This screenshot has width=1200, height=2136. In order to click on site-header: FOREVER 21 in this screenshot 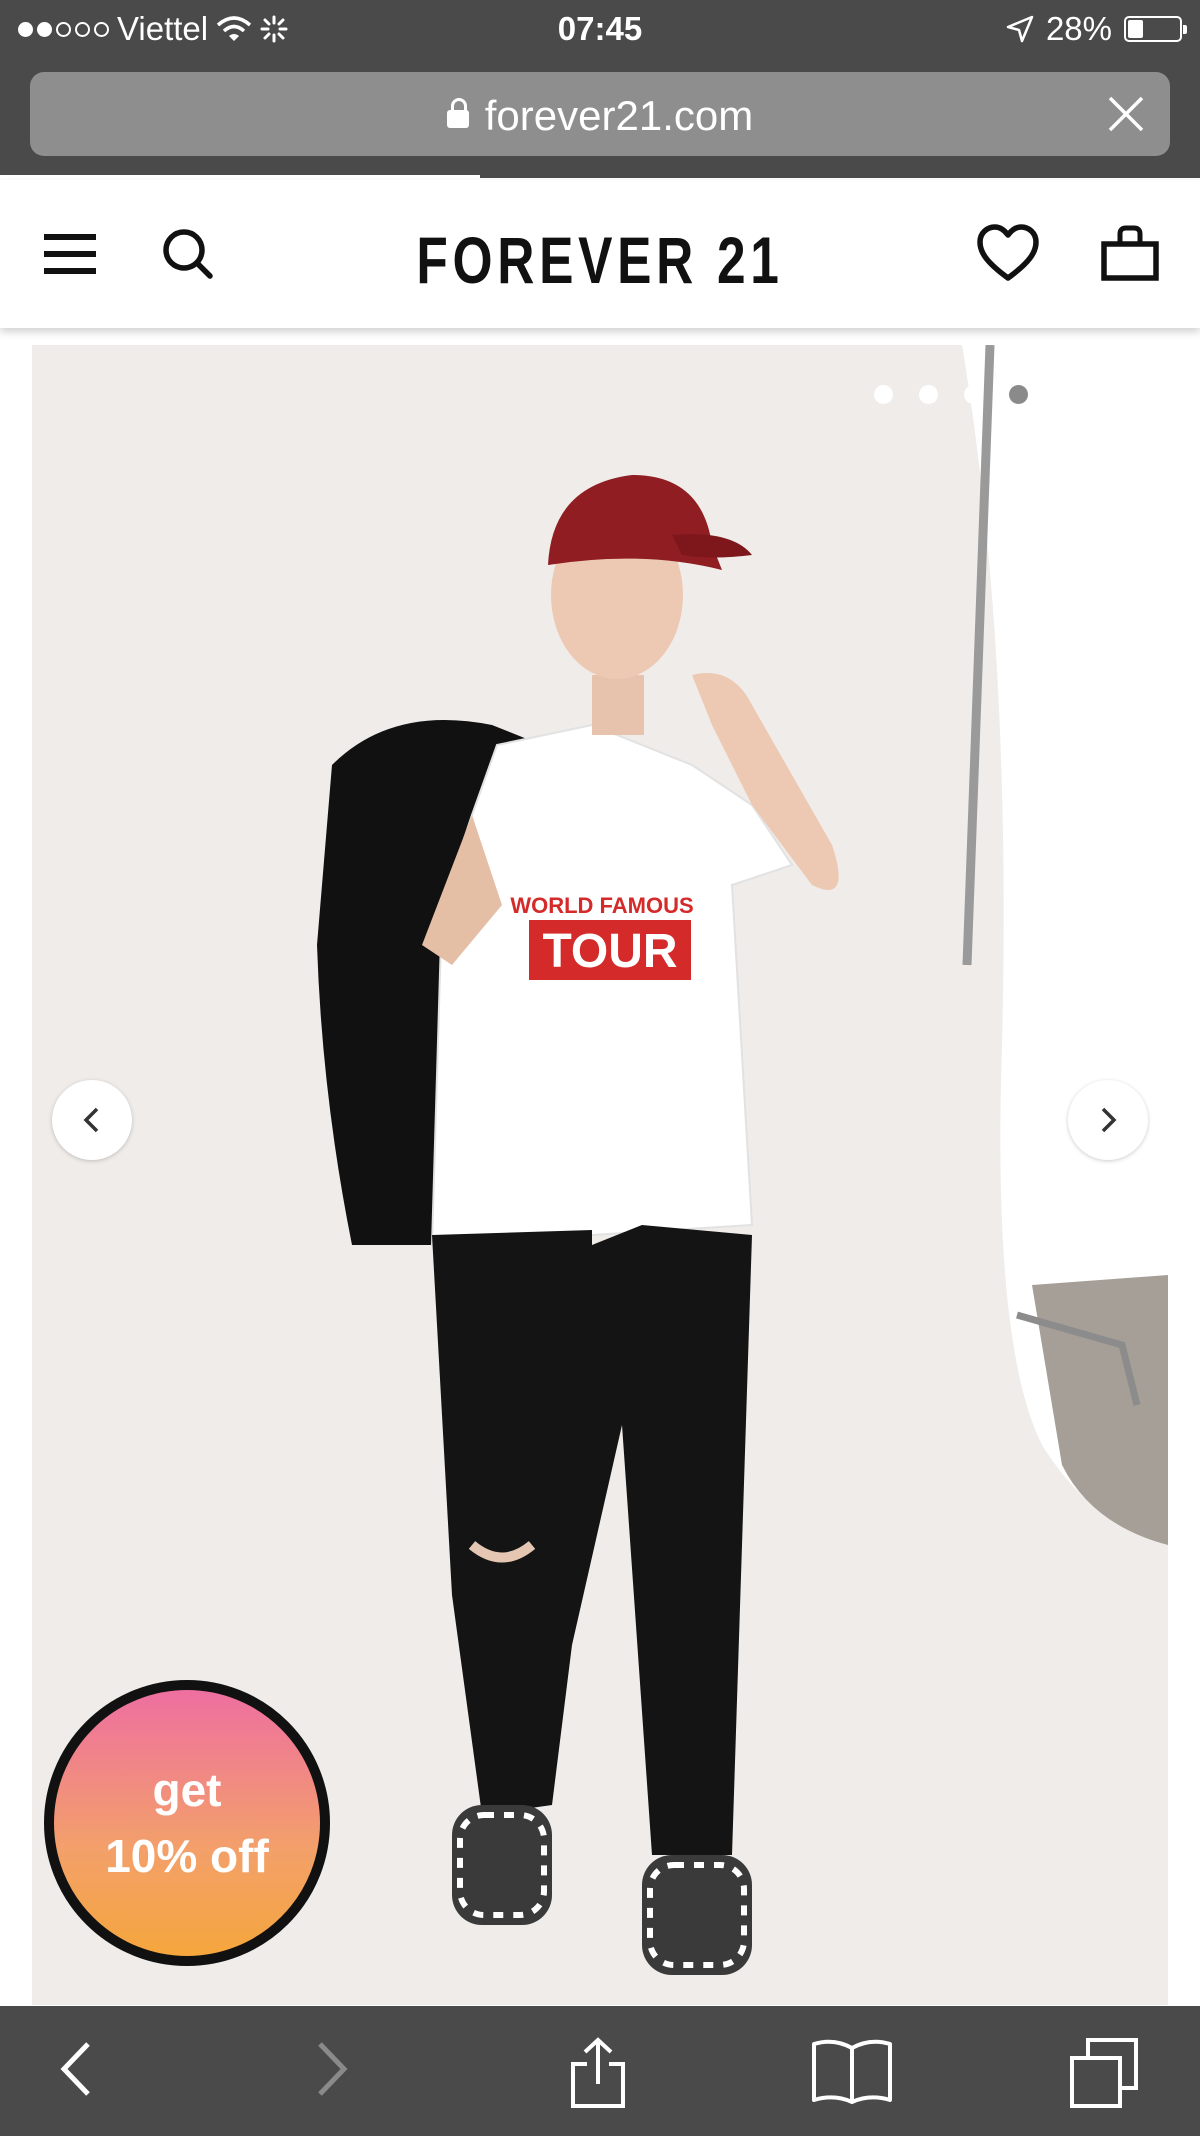, I will do `click(600, 254)`.